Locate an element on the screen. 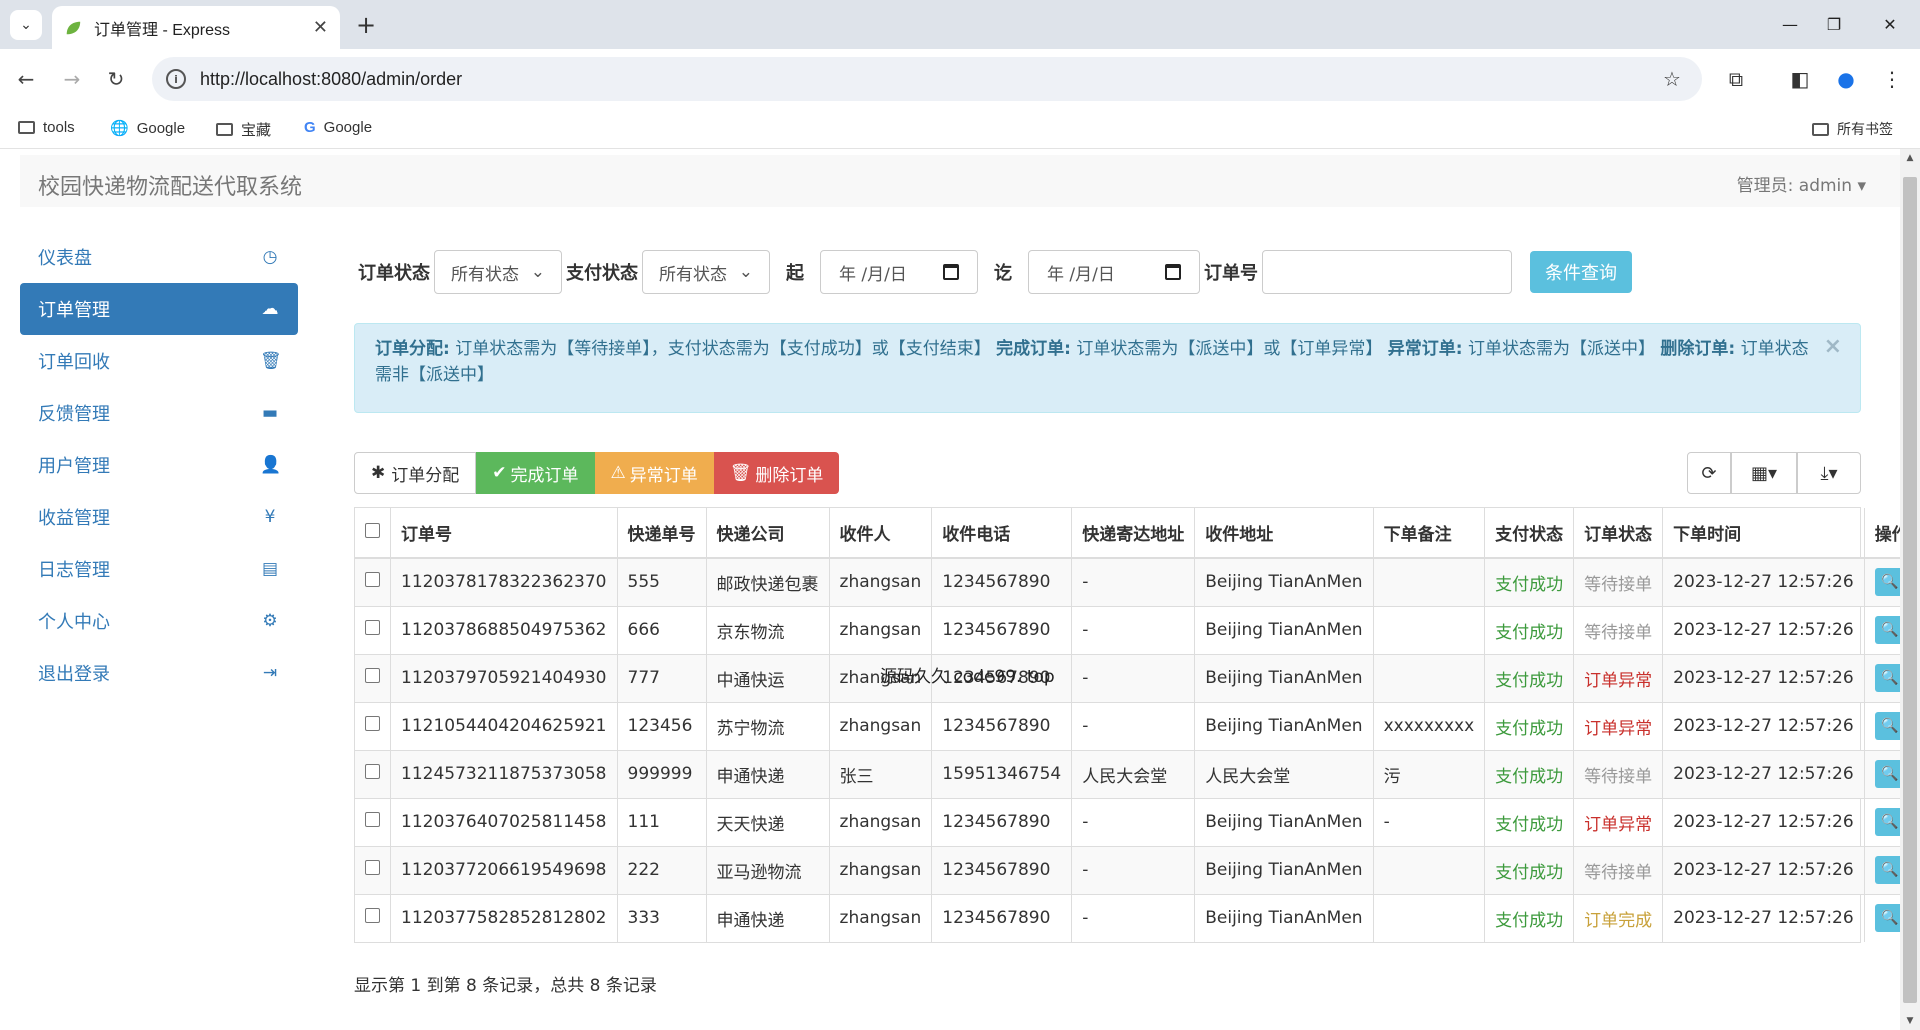  sidebar-item-revenue: 收益管理 ¥ is located at coordinates (159, 517).